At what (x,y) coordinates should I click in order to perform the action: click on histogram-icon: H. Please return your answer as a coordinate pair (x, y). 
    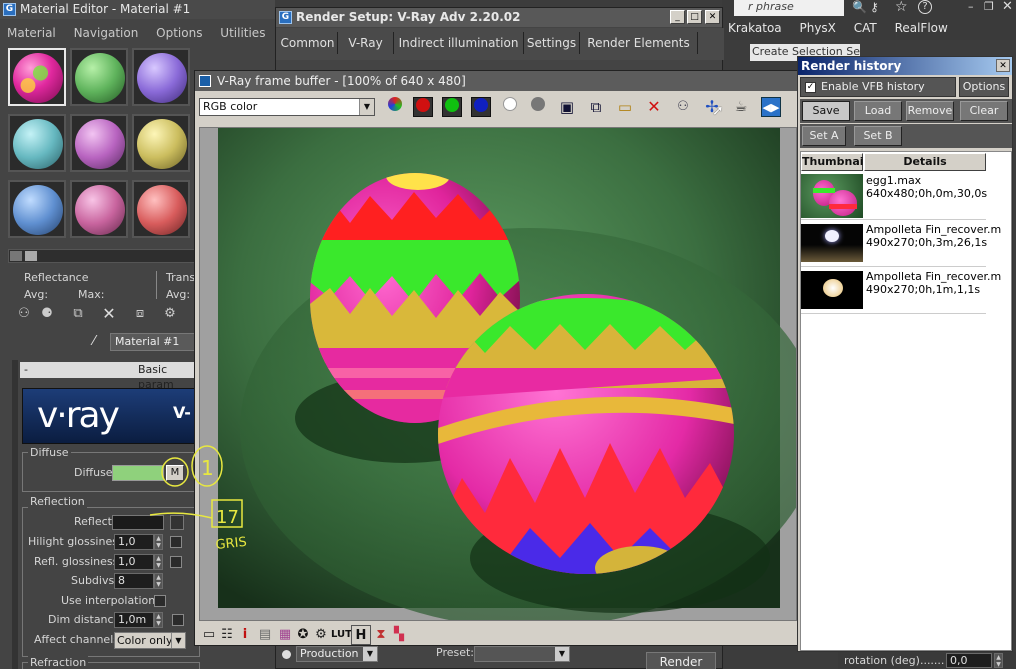
    Looking at the image, I should click on (361, 635).